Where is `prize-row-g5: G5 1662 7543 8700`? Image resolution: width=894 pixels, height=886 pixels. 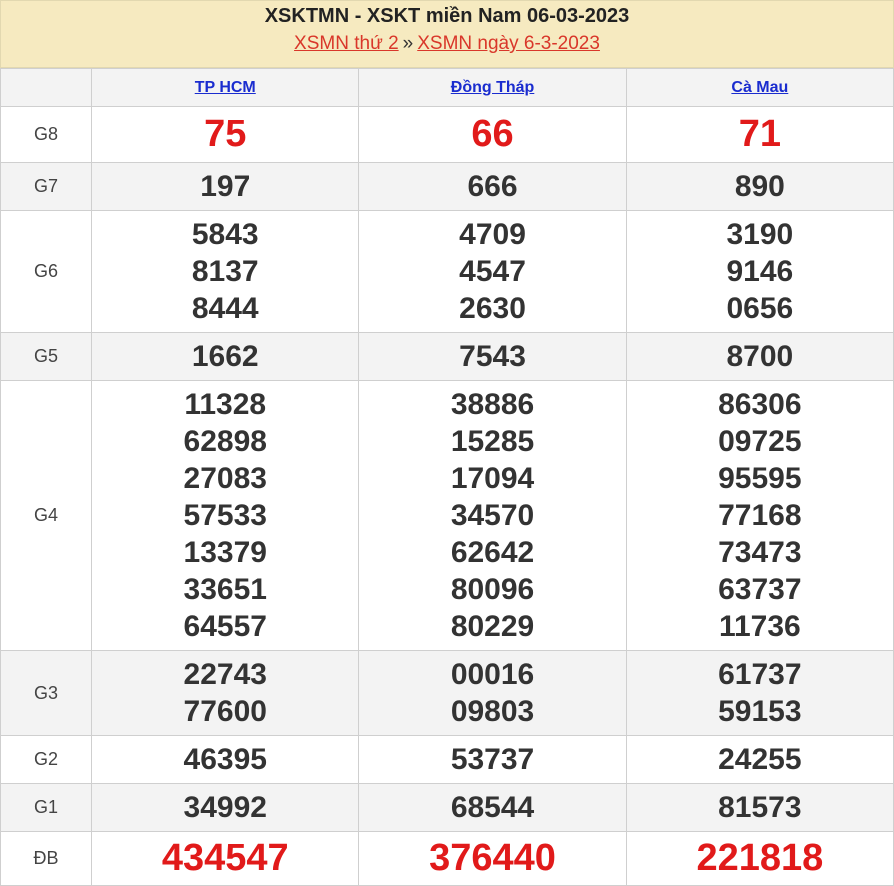
prize-row-g5: G5 1662 7543 8700 is located at coordinates (447, 356).